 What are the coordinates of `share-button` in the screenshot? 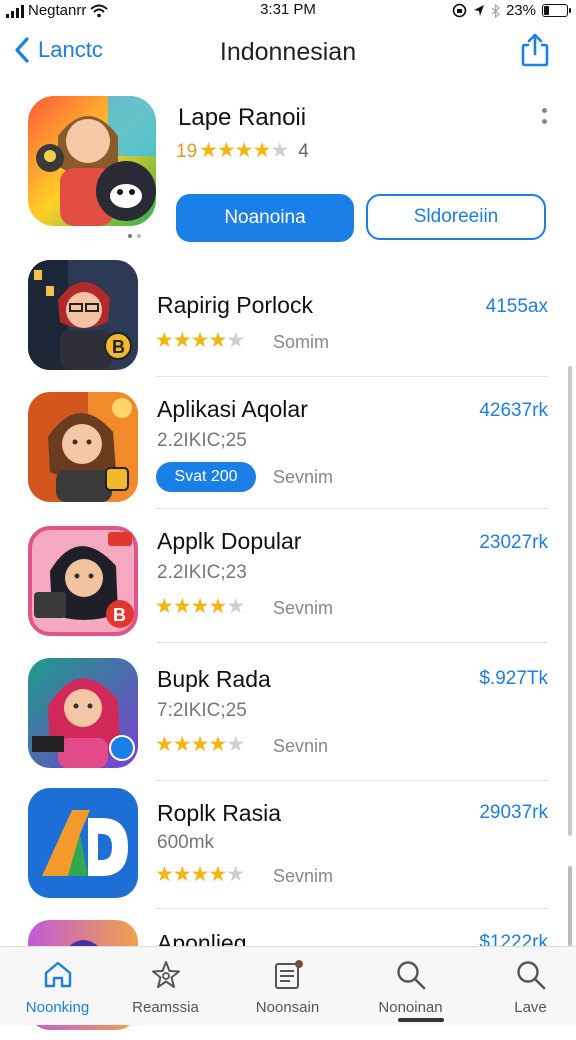 It's located at (535, 52).